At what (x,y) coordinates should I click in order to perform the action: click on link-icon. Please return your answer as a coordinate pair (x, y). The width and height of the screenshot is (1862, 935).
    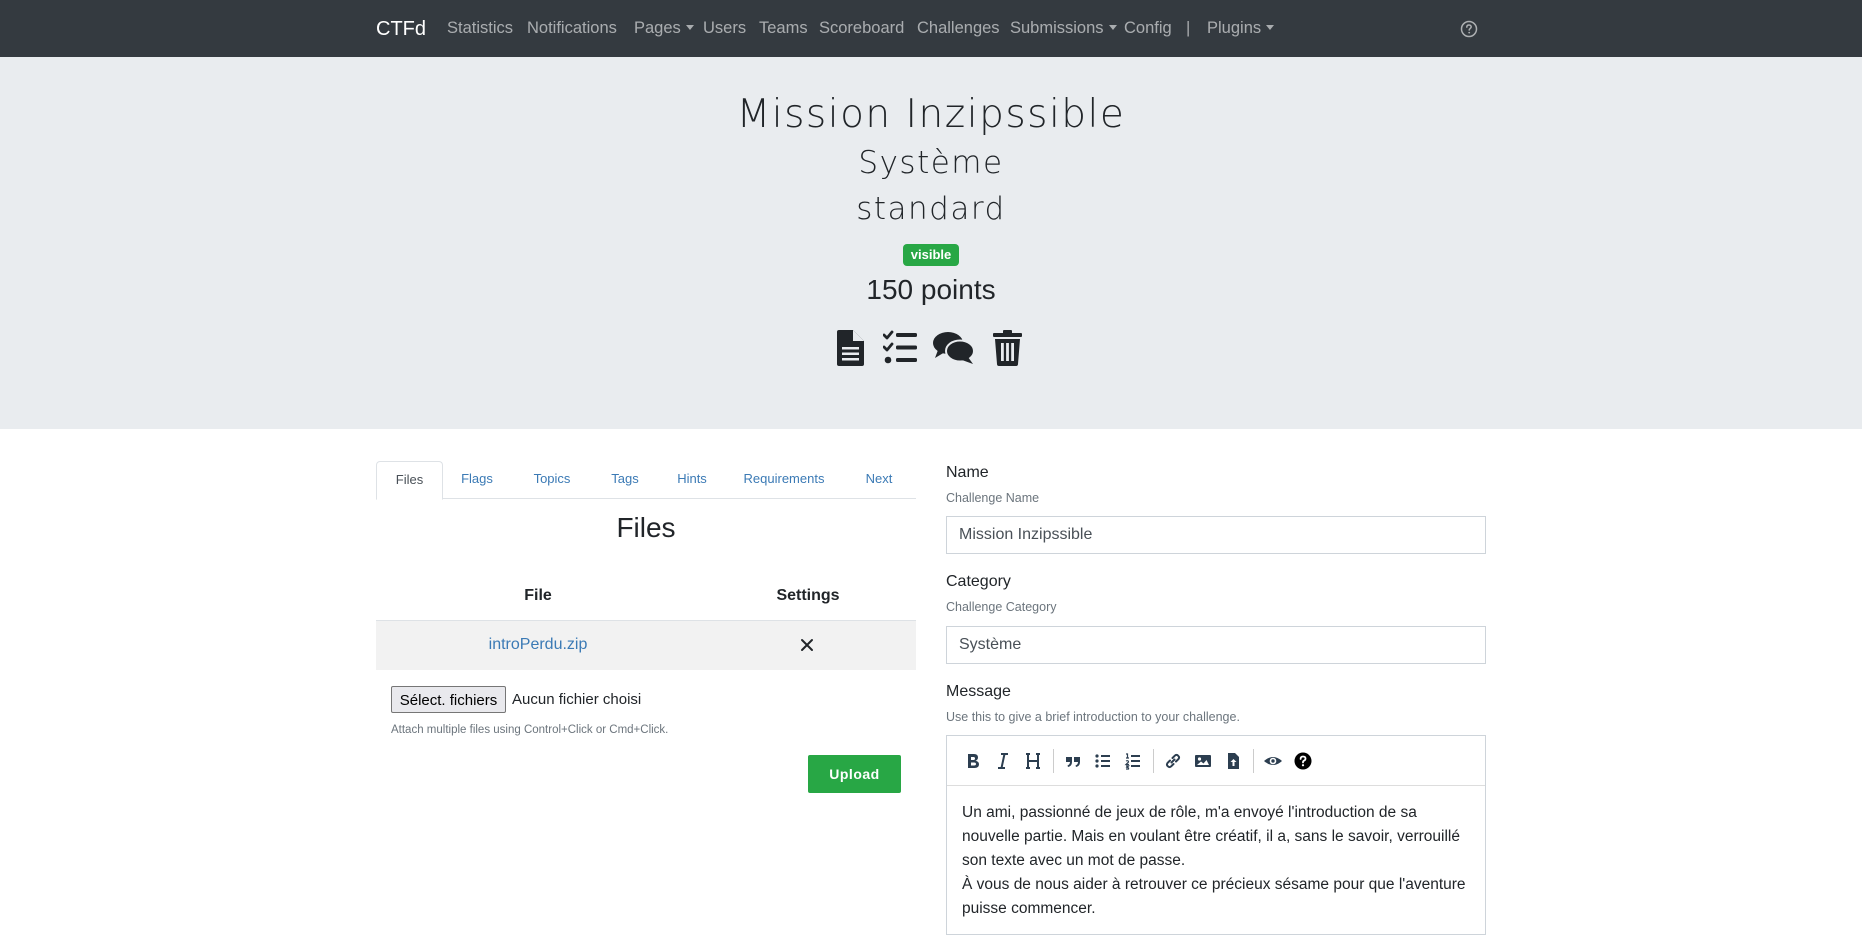
    Looking at the image, I should click on (1173, 761).